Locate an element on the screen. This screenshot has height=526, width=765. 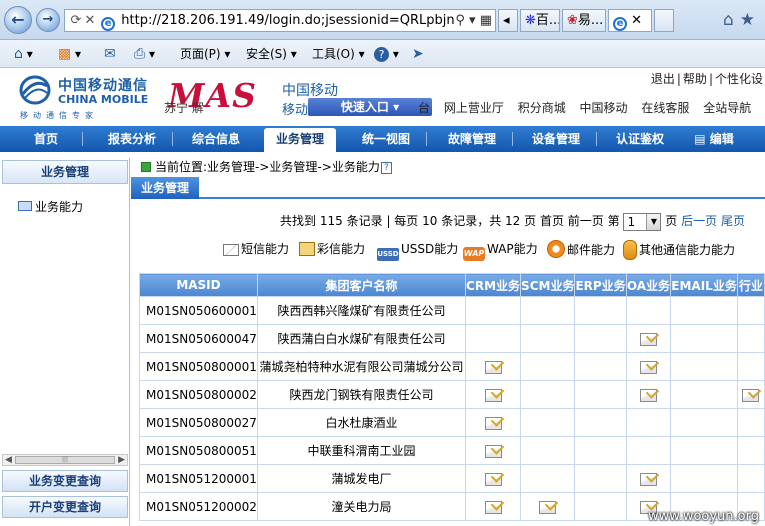
site-link-online-hall: 网上营业厅 is located at coordinates (474, 108).